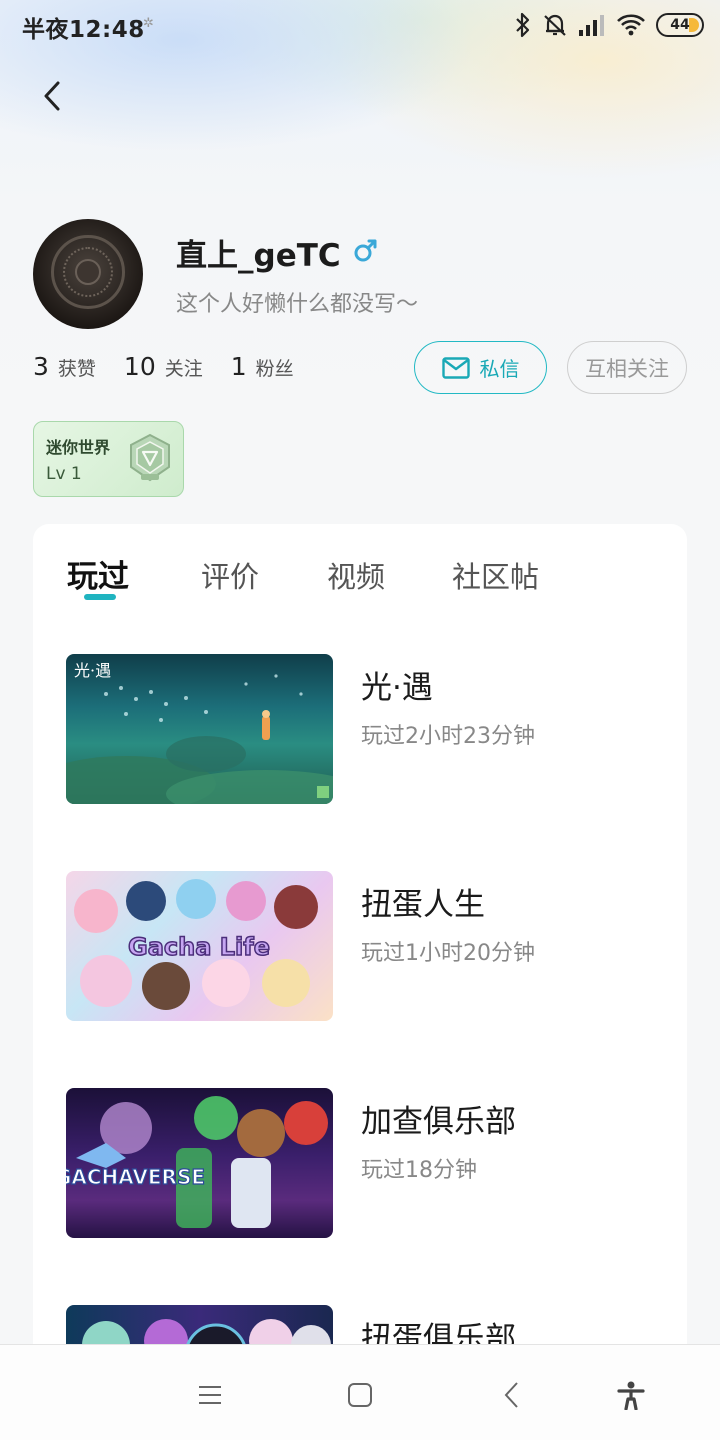  I want to click on game-thumbnail: Gacha Life, so click(199, 946).